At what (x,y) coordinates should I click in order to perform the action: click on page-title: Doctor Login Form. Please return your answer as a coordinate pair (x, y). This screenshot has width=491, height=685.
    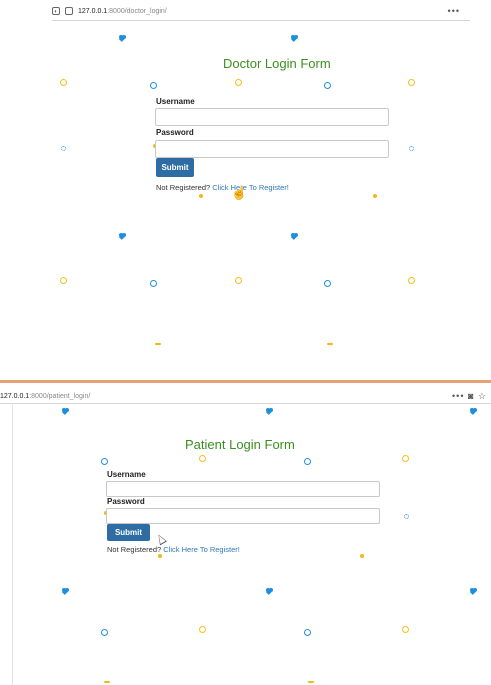
    Looking at the image, I should click on (277, 63).